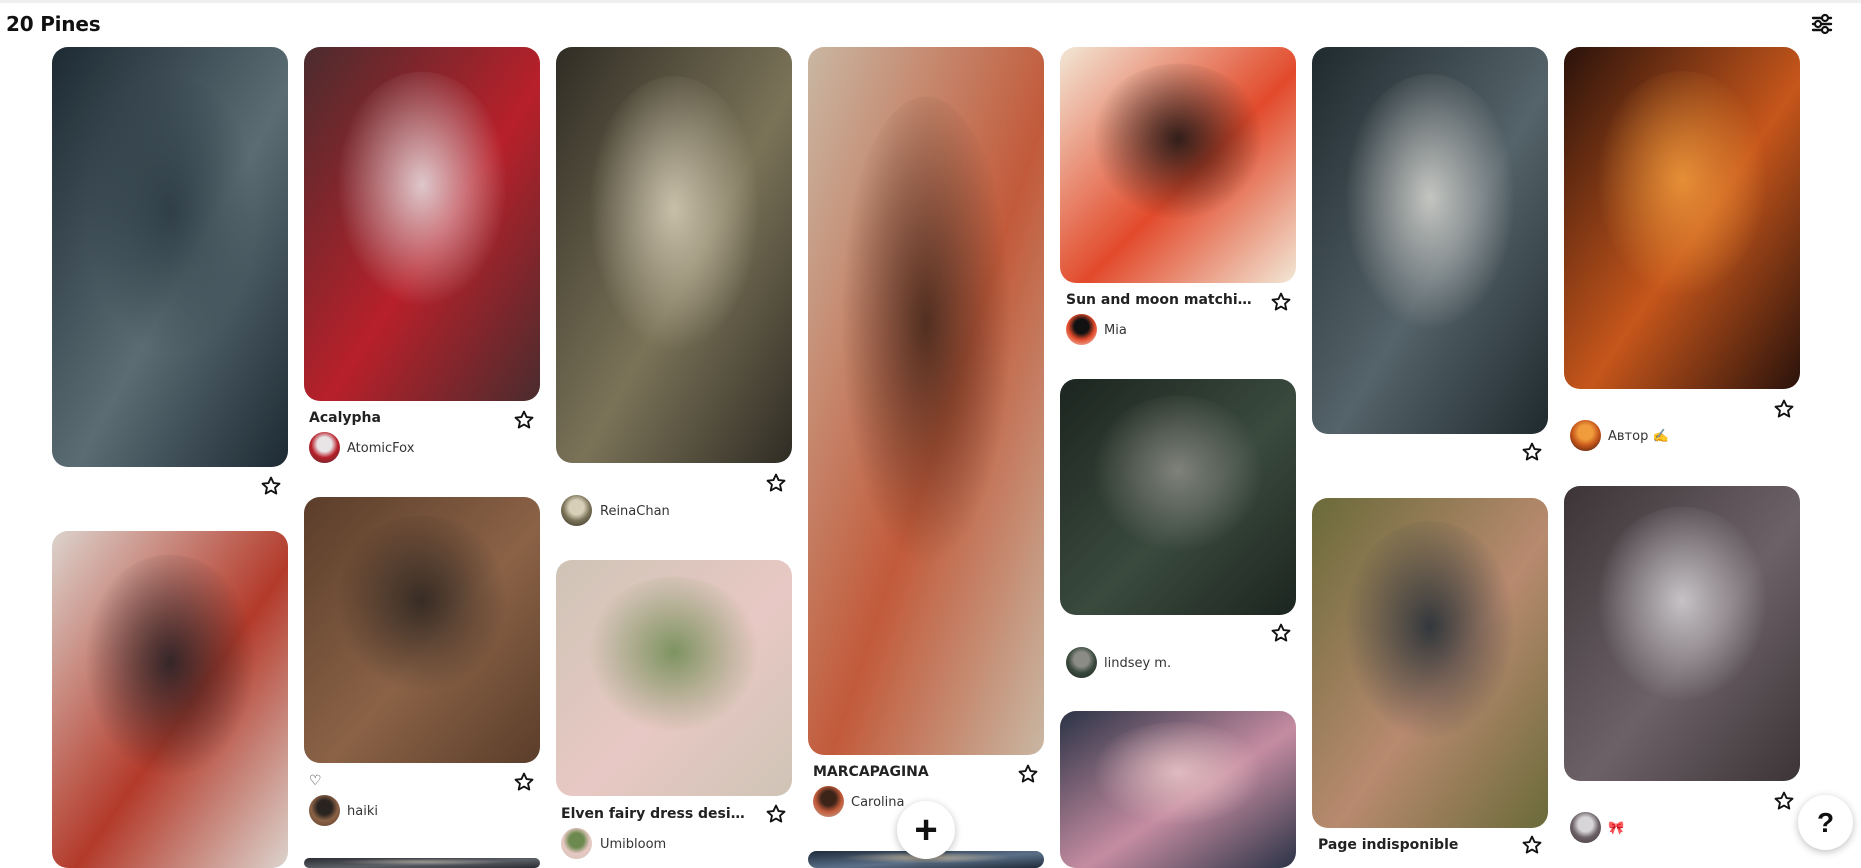  I want to click on pin-man-portrait-image, so click(1430, 663).